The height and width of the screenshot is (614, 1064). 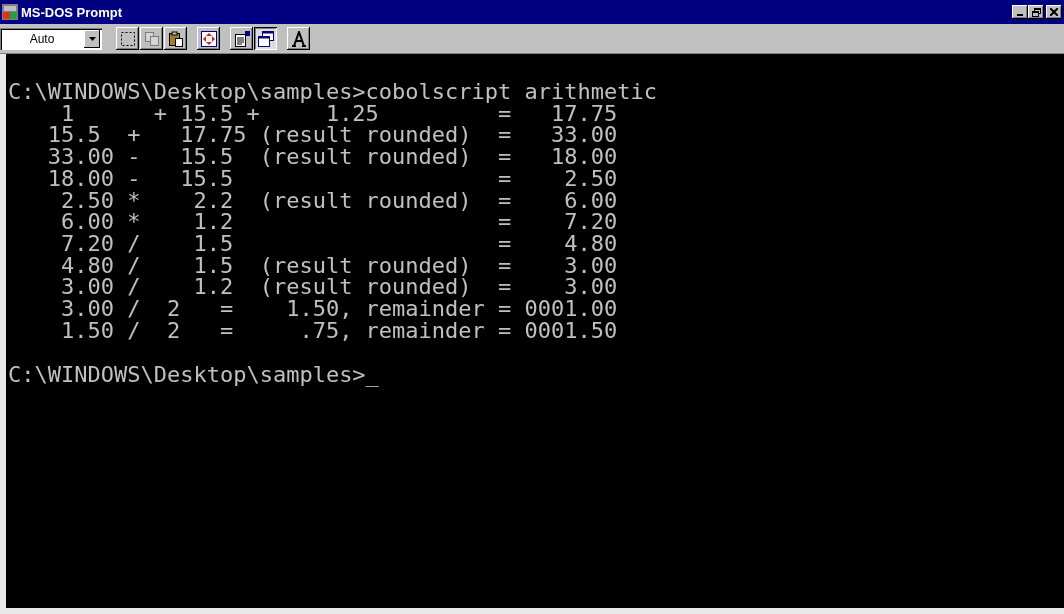 I want to click on command-line: C:\WINDOWS\Desktop\samples>cobolscript arithmetic, so click(x=332, y=92).